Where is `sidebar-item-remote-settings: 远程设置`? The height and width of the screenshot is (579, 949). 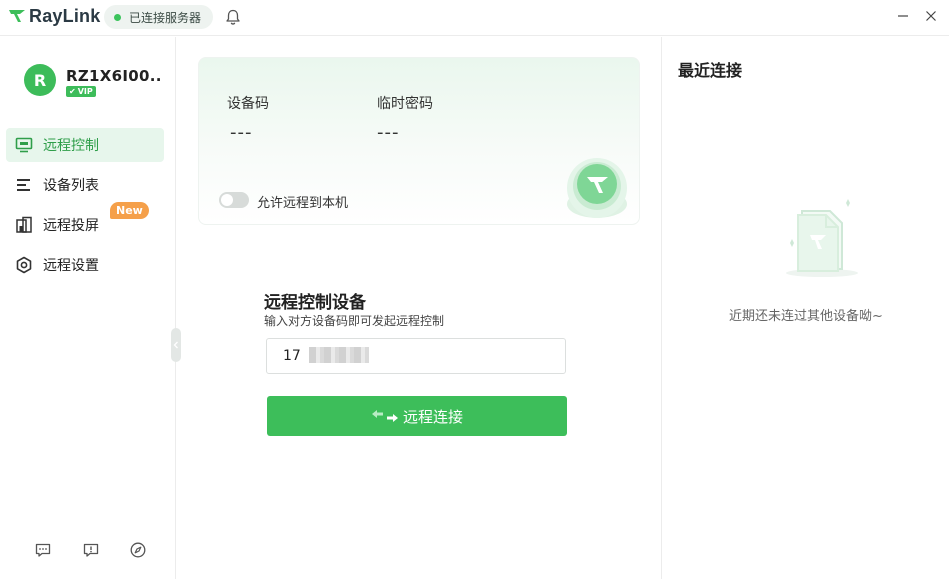
sidebar-item-remote-settings: 远程设置 is located at coordinates (85, 265).